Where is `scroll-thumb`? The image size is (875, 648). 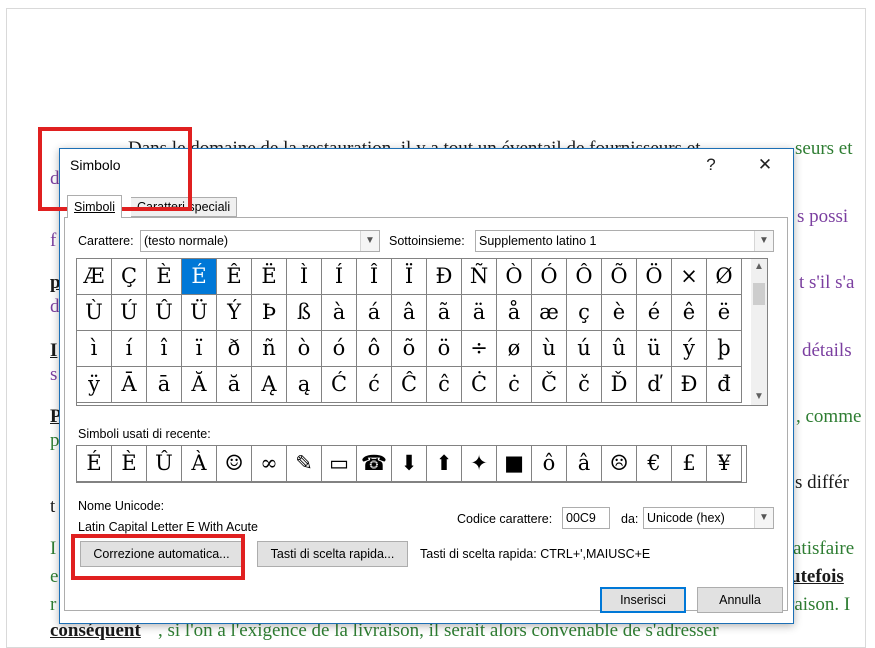 scroll-thumb is located at coordinates (759, 294).